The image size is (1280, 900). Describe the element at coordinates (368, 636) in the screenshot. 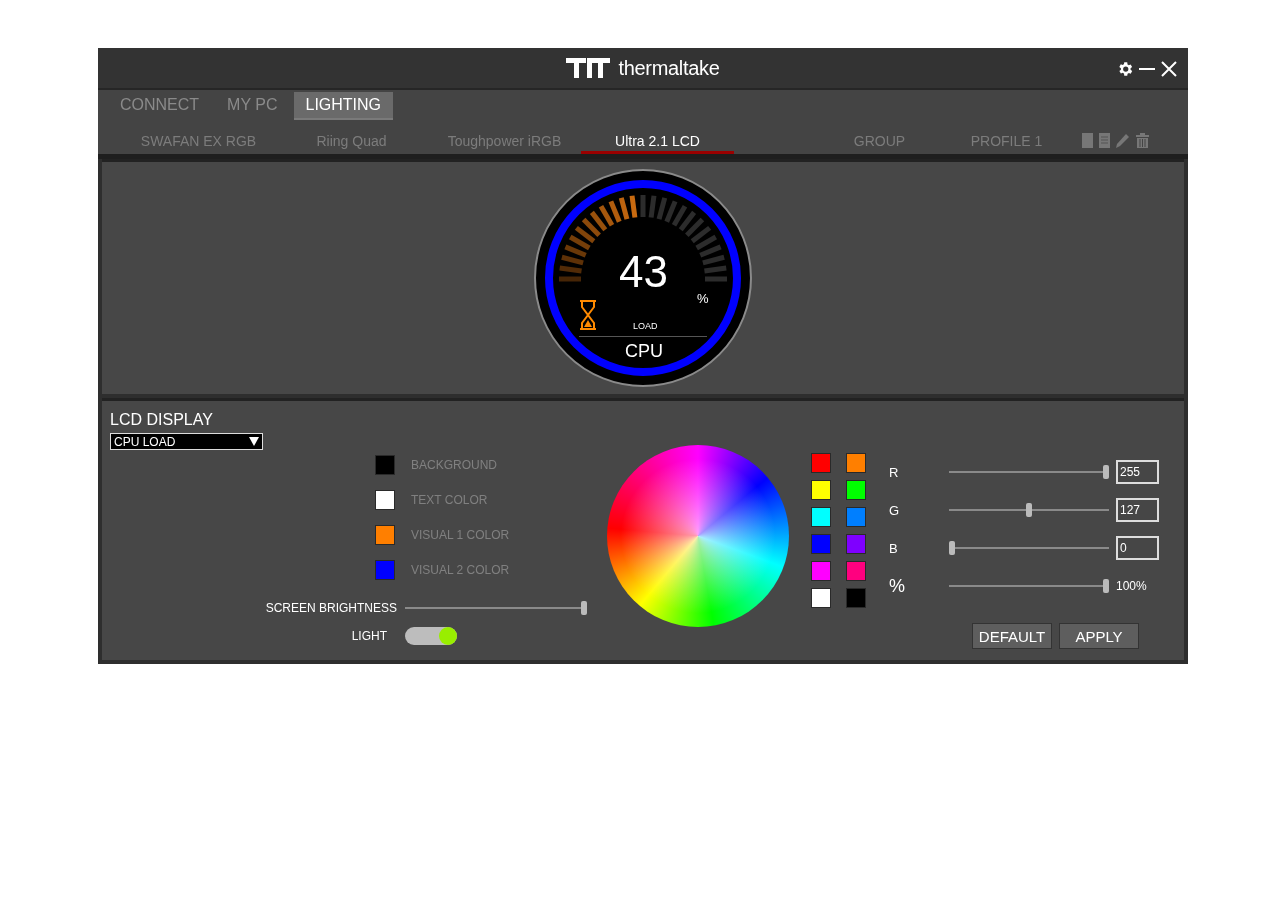

I see `light-label: LIGHT` at that location.